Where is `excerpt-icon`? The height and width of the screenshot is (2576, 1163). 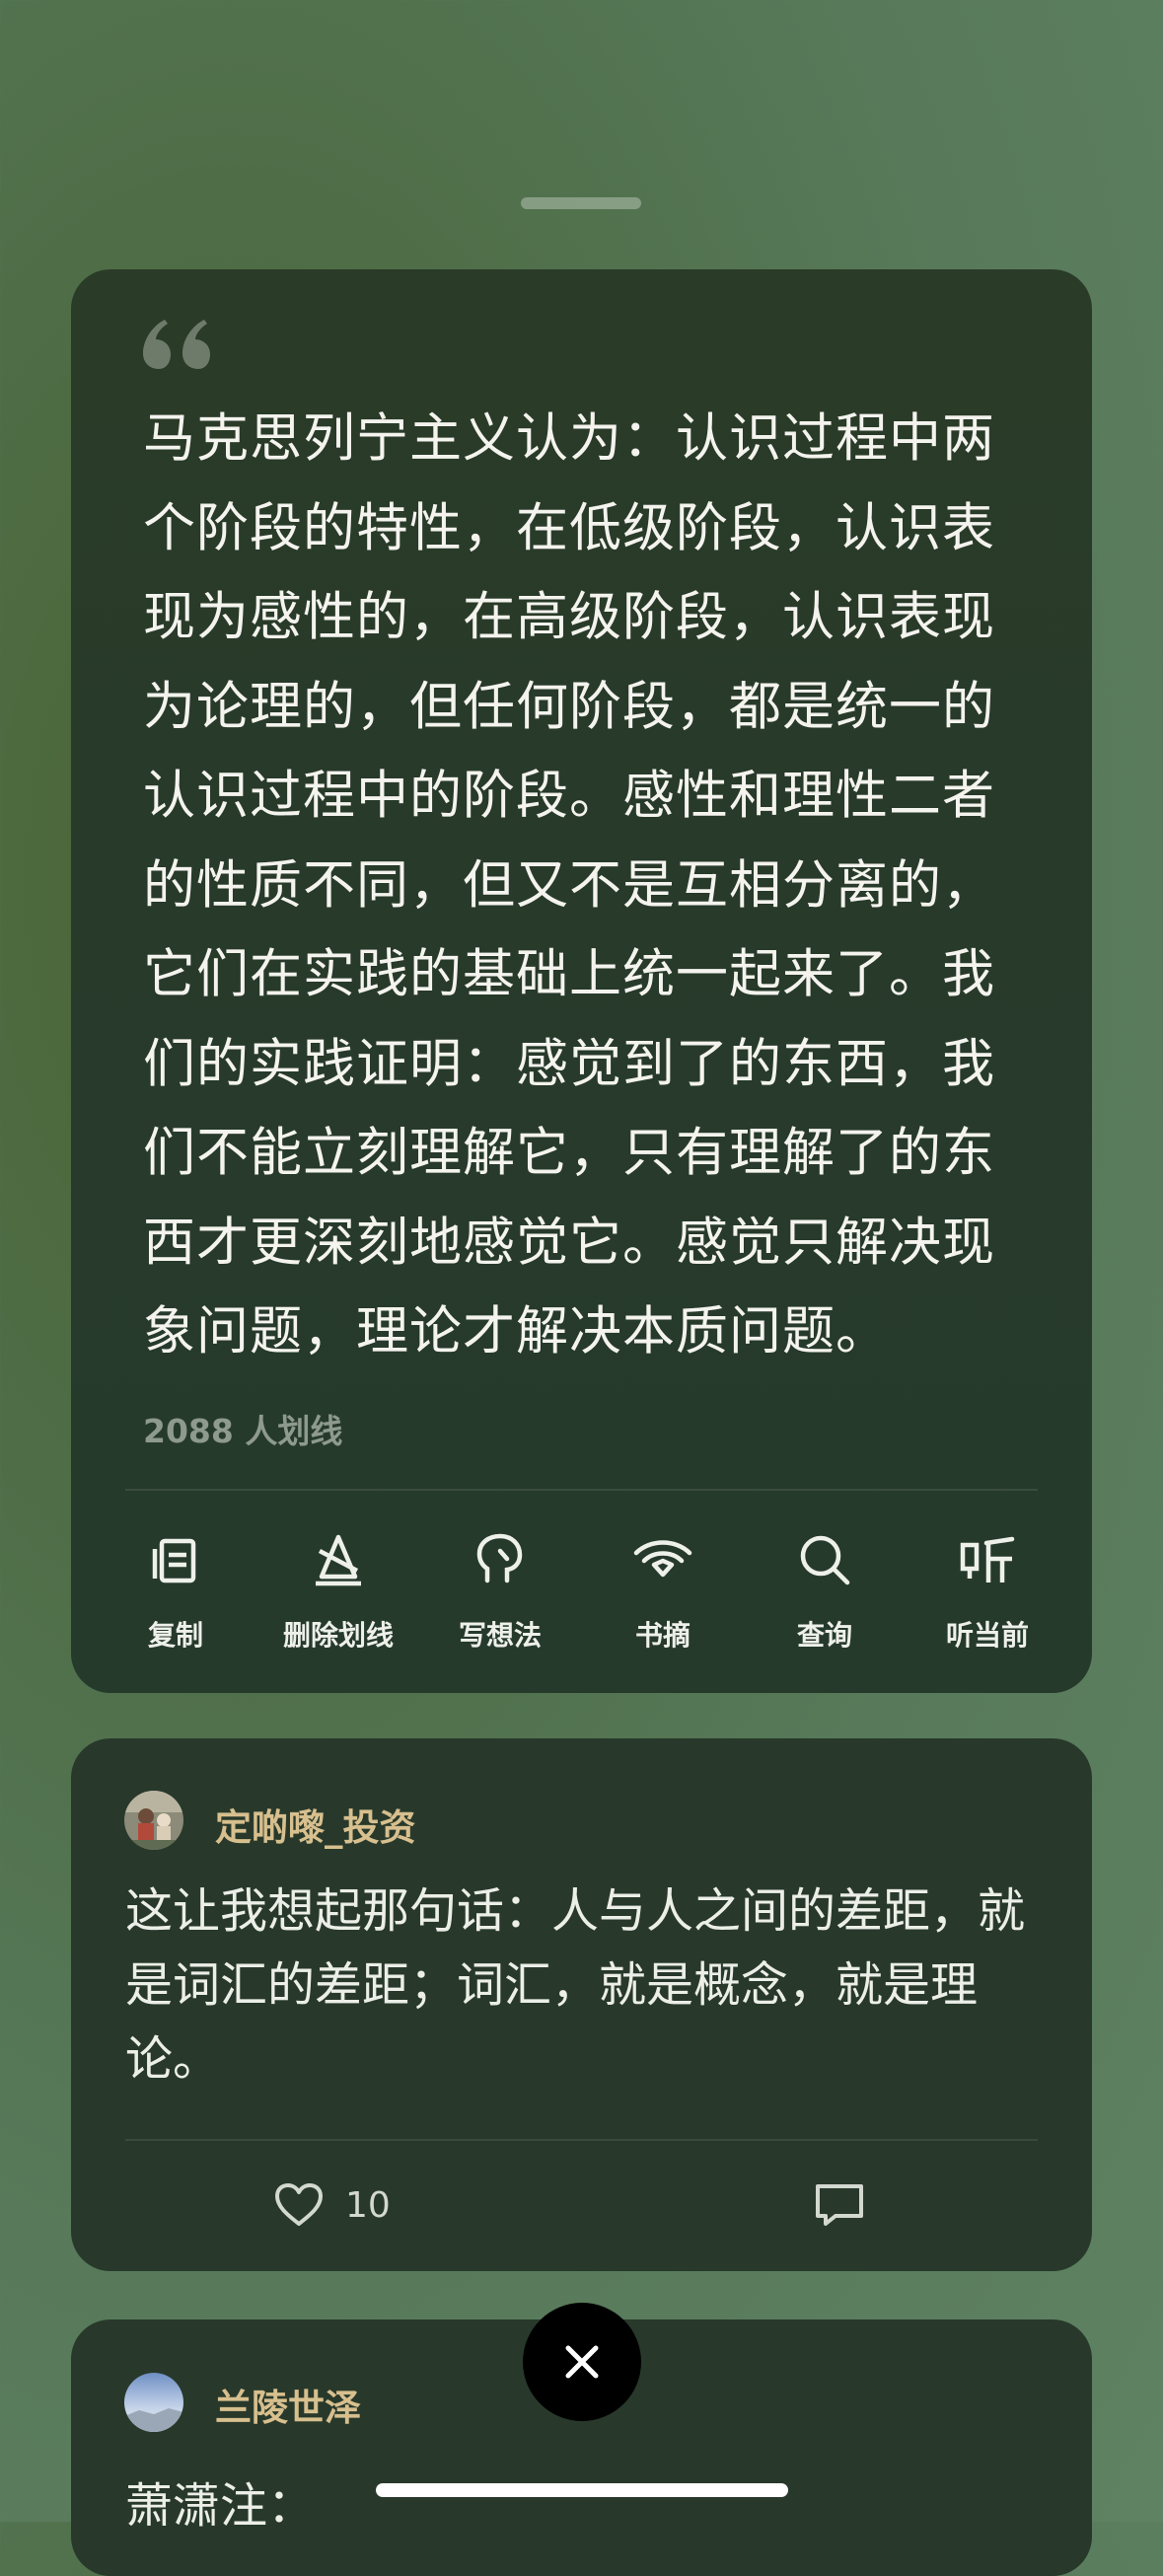
excerpt-icon is located at coordinates (662, 1559).